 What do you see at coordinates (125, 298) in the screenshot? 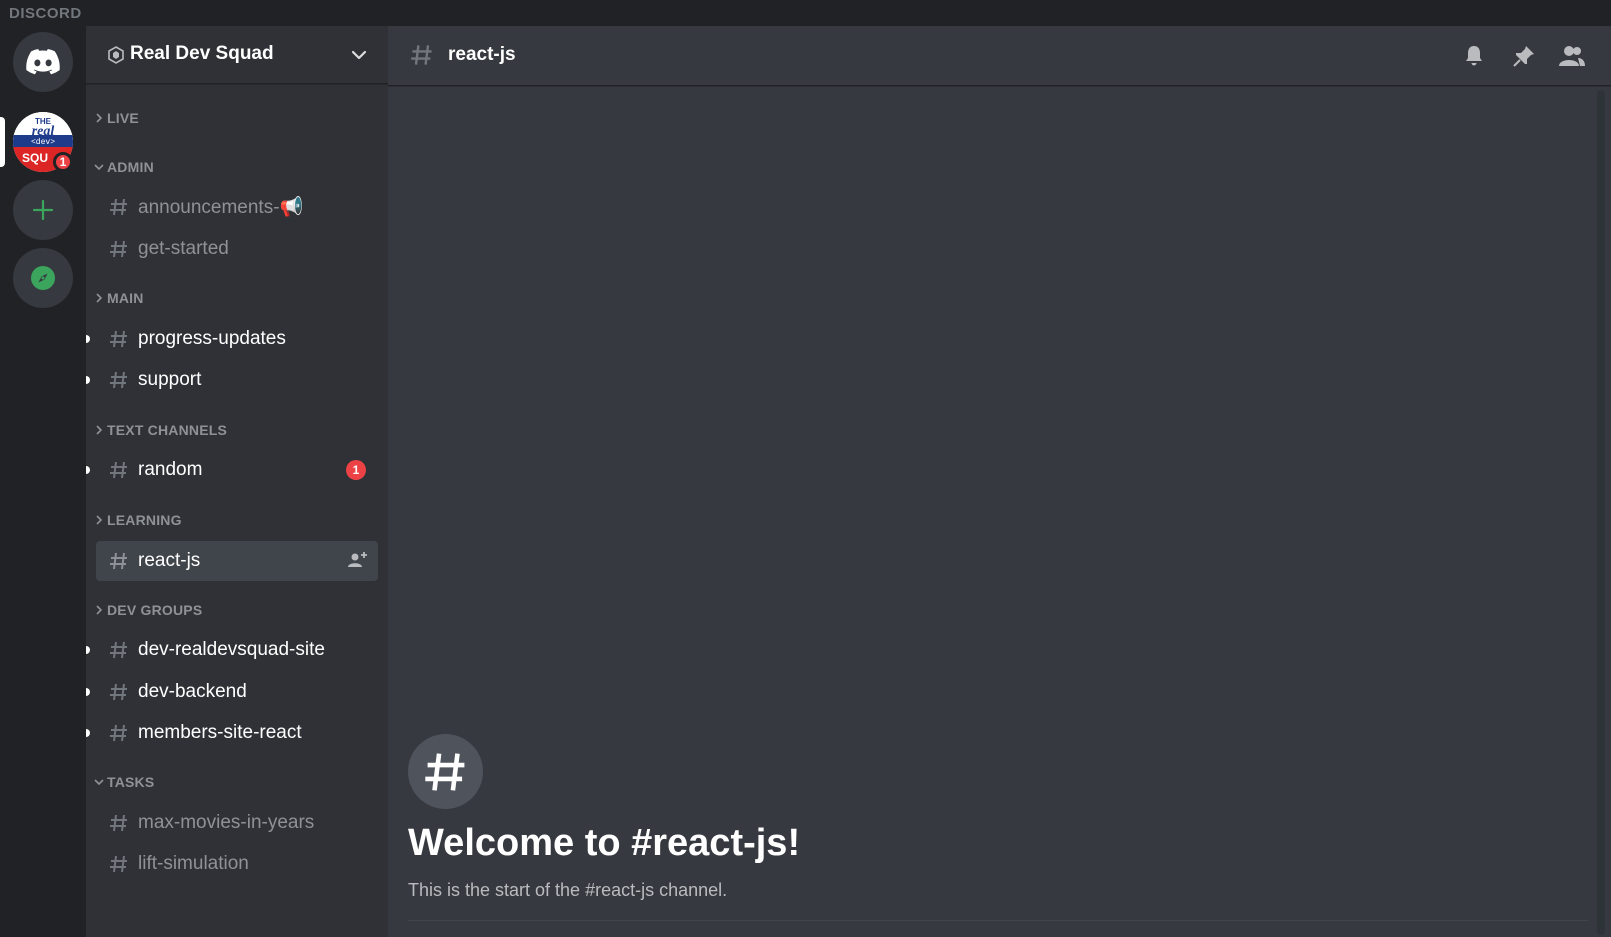
I see `category-label: MAIN` at bounding box center [125, 298].